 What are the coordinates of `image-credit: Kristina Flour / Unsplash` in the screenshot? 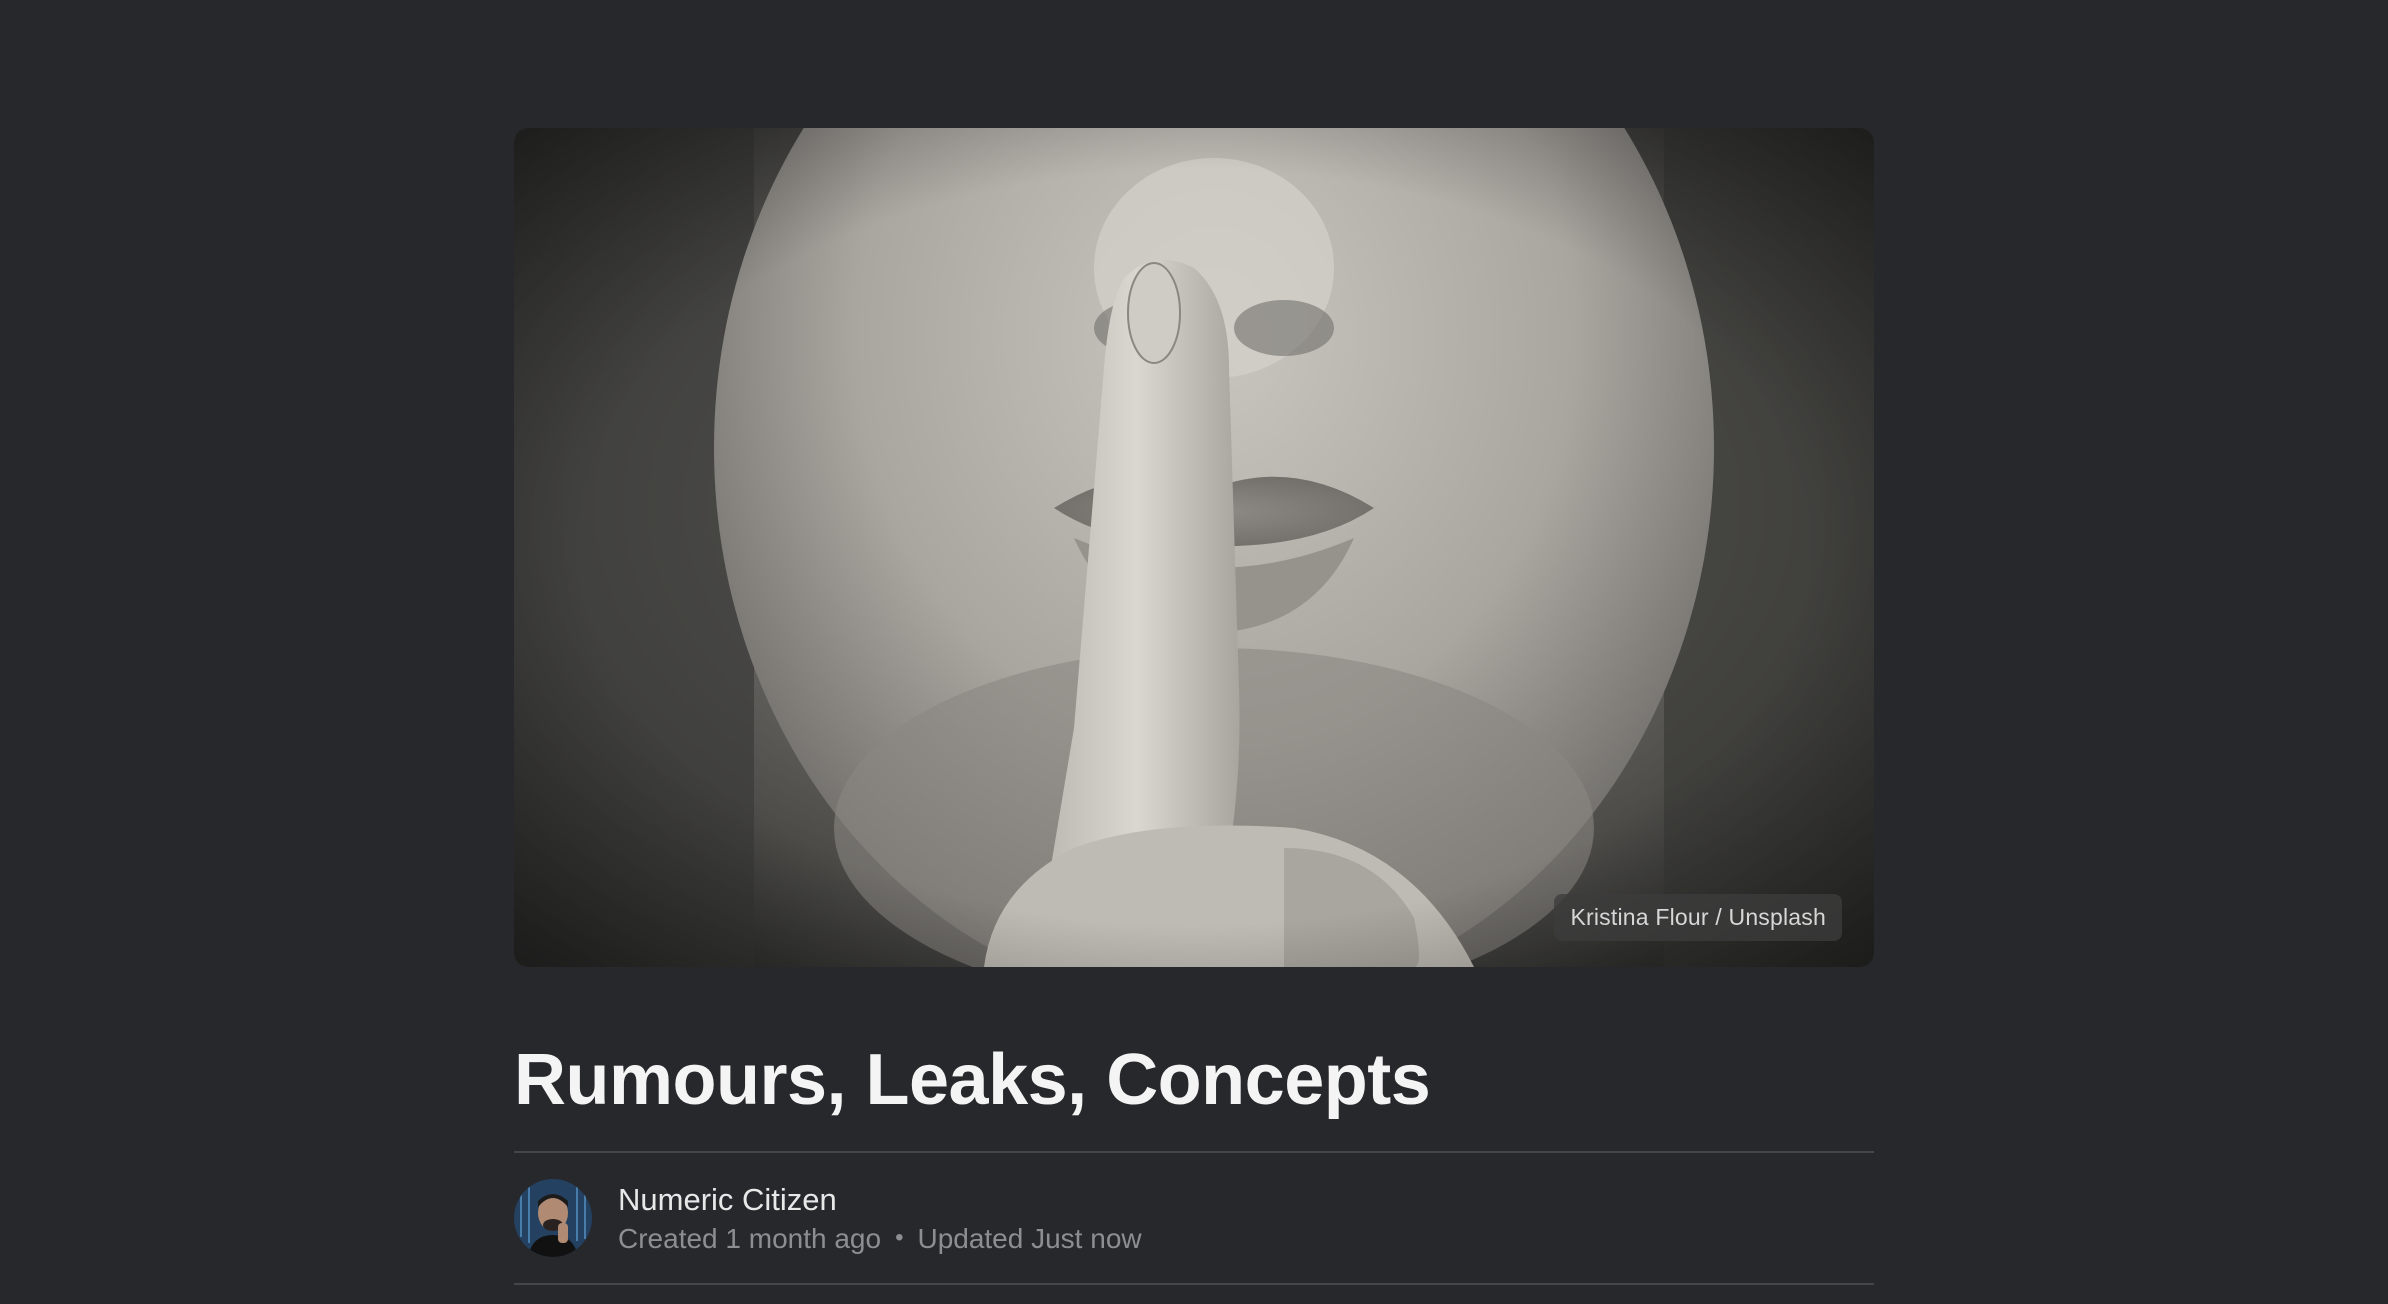 It's located at (1698, 917).